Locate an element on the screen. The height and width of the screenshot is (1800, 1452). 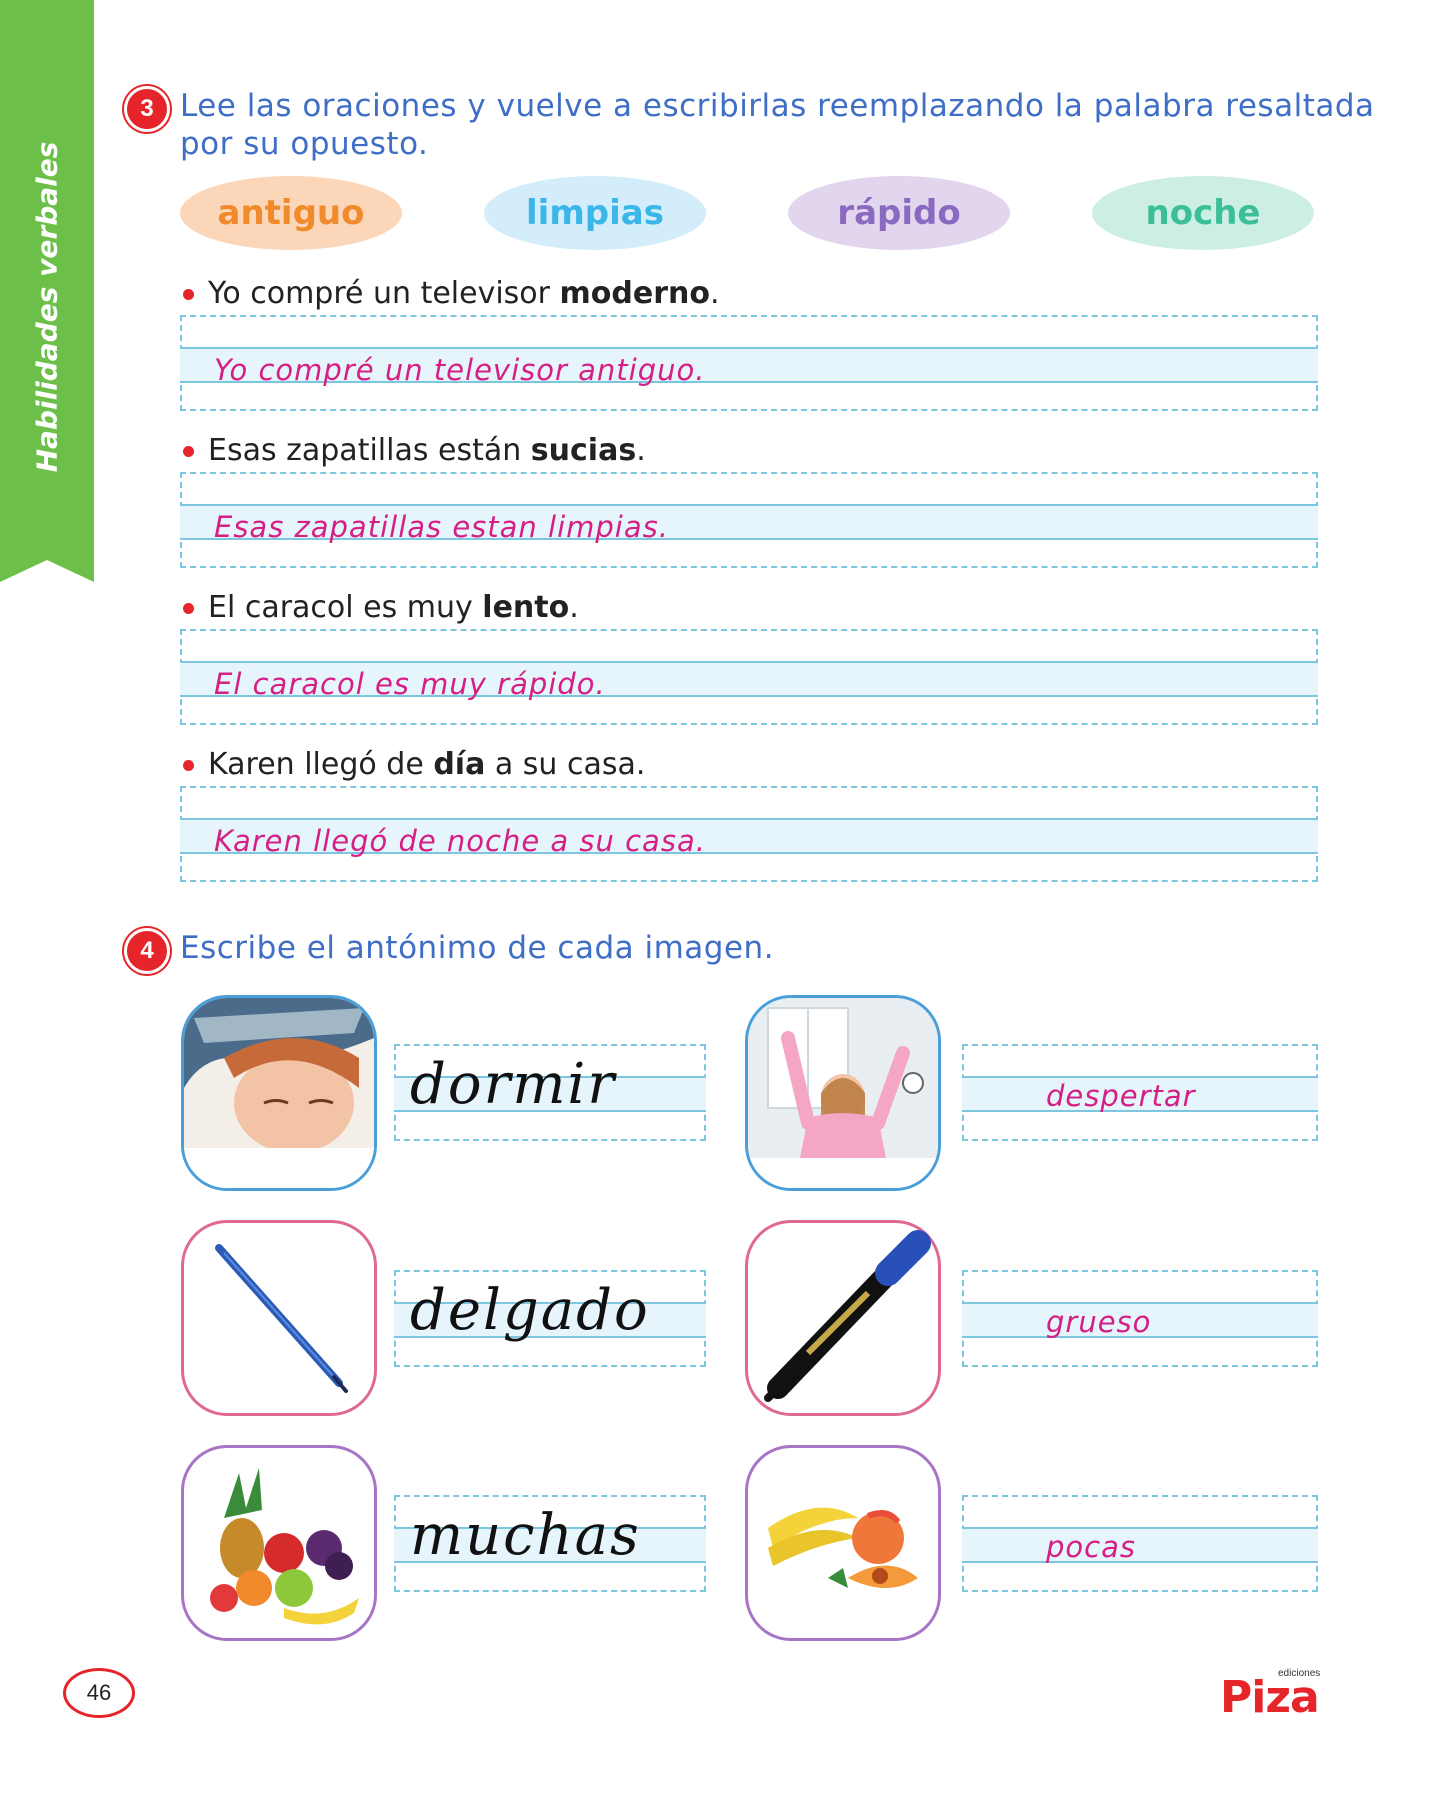
sentence-text: Yo compré un televisor is located at coordinates (384, 293).